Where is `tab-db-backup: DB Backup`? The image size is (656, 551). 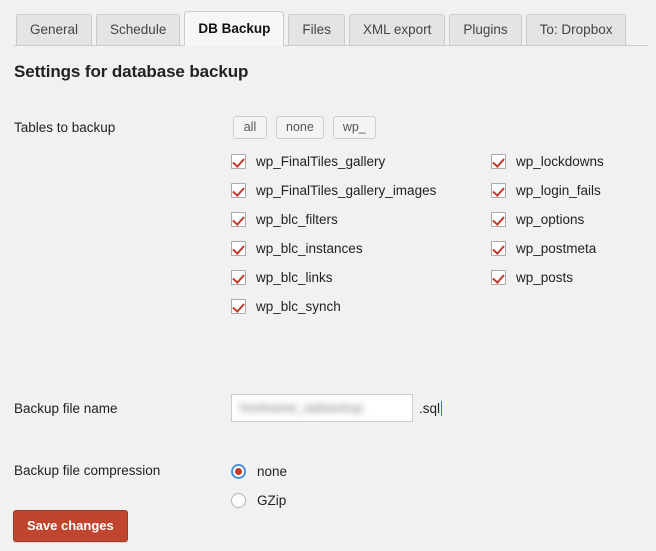
tab-db-backup: DB Backup is located at coordinates (234, 28).